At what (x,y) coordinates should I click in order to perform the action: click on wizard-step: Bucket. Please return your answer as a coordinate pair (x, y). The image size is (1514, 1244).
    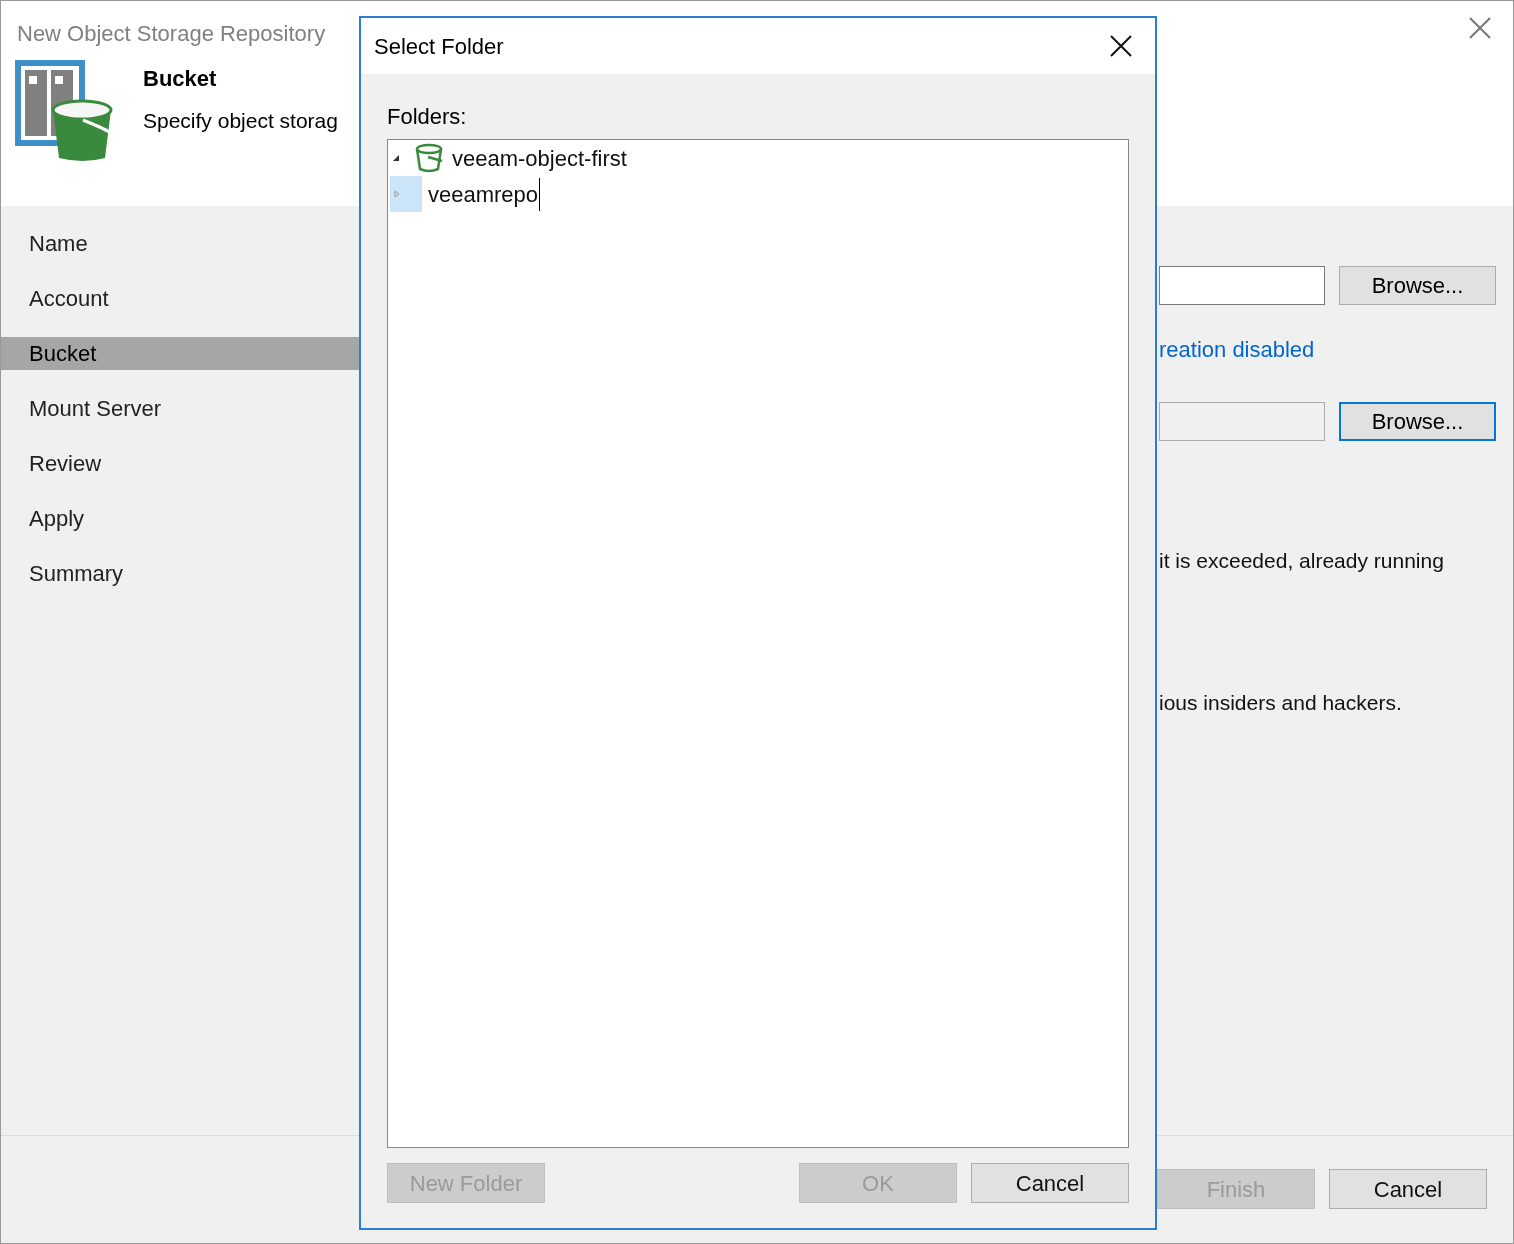
    Looking at the image, I should click on (180, 353).